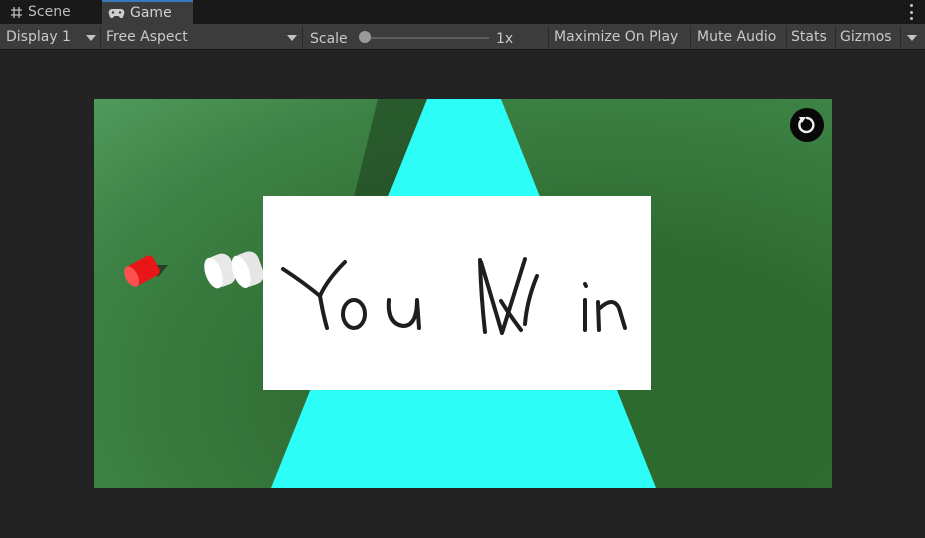 This screenshot has width=925, height=538. I want to click on gizmos-toggle: Gizmos, so click(866, 37).